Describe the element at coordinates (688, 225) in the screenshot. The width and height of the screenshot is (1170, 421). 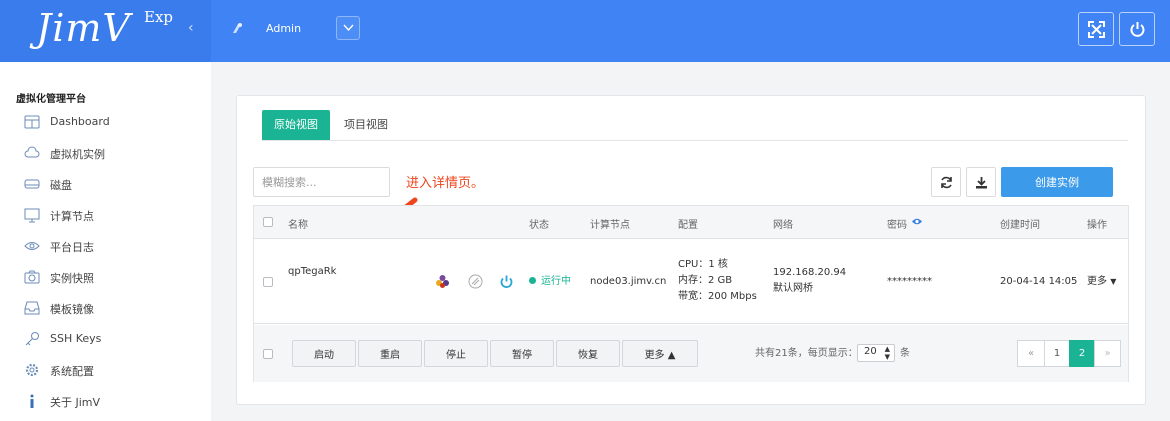
I see `col-config: 配置` at that location.